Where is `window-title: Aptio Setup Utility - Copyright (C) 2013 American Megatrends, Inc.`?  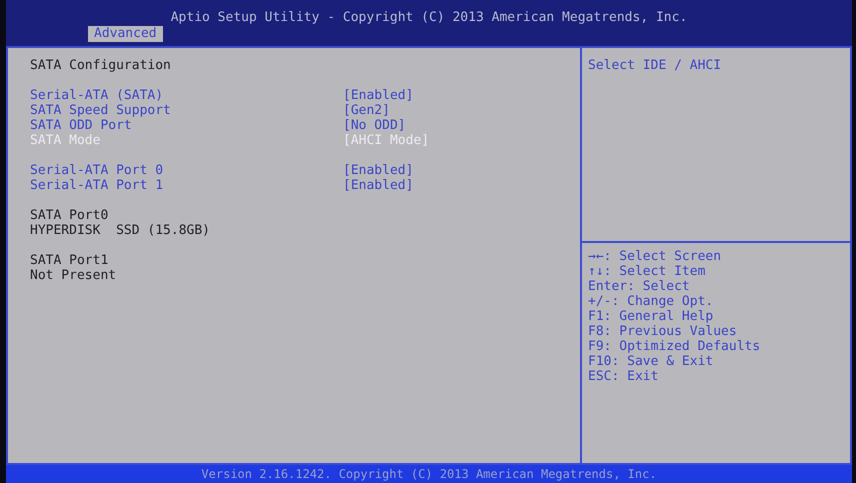
window-title: Aptio Setup Utility - Copyright (C) 2013 American Megatrends, Inc. is located at coordinates (429, 17).